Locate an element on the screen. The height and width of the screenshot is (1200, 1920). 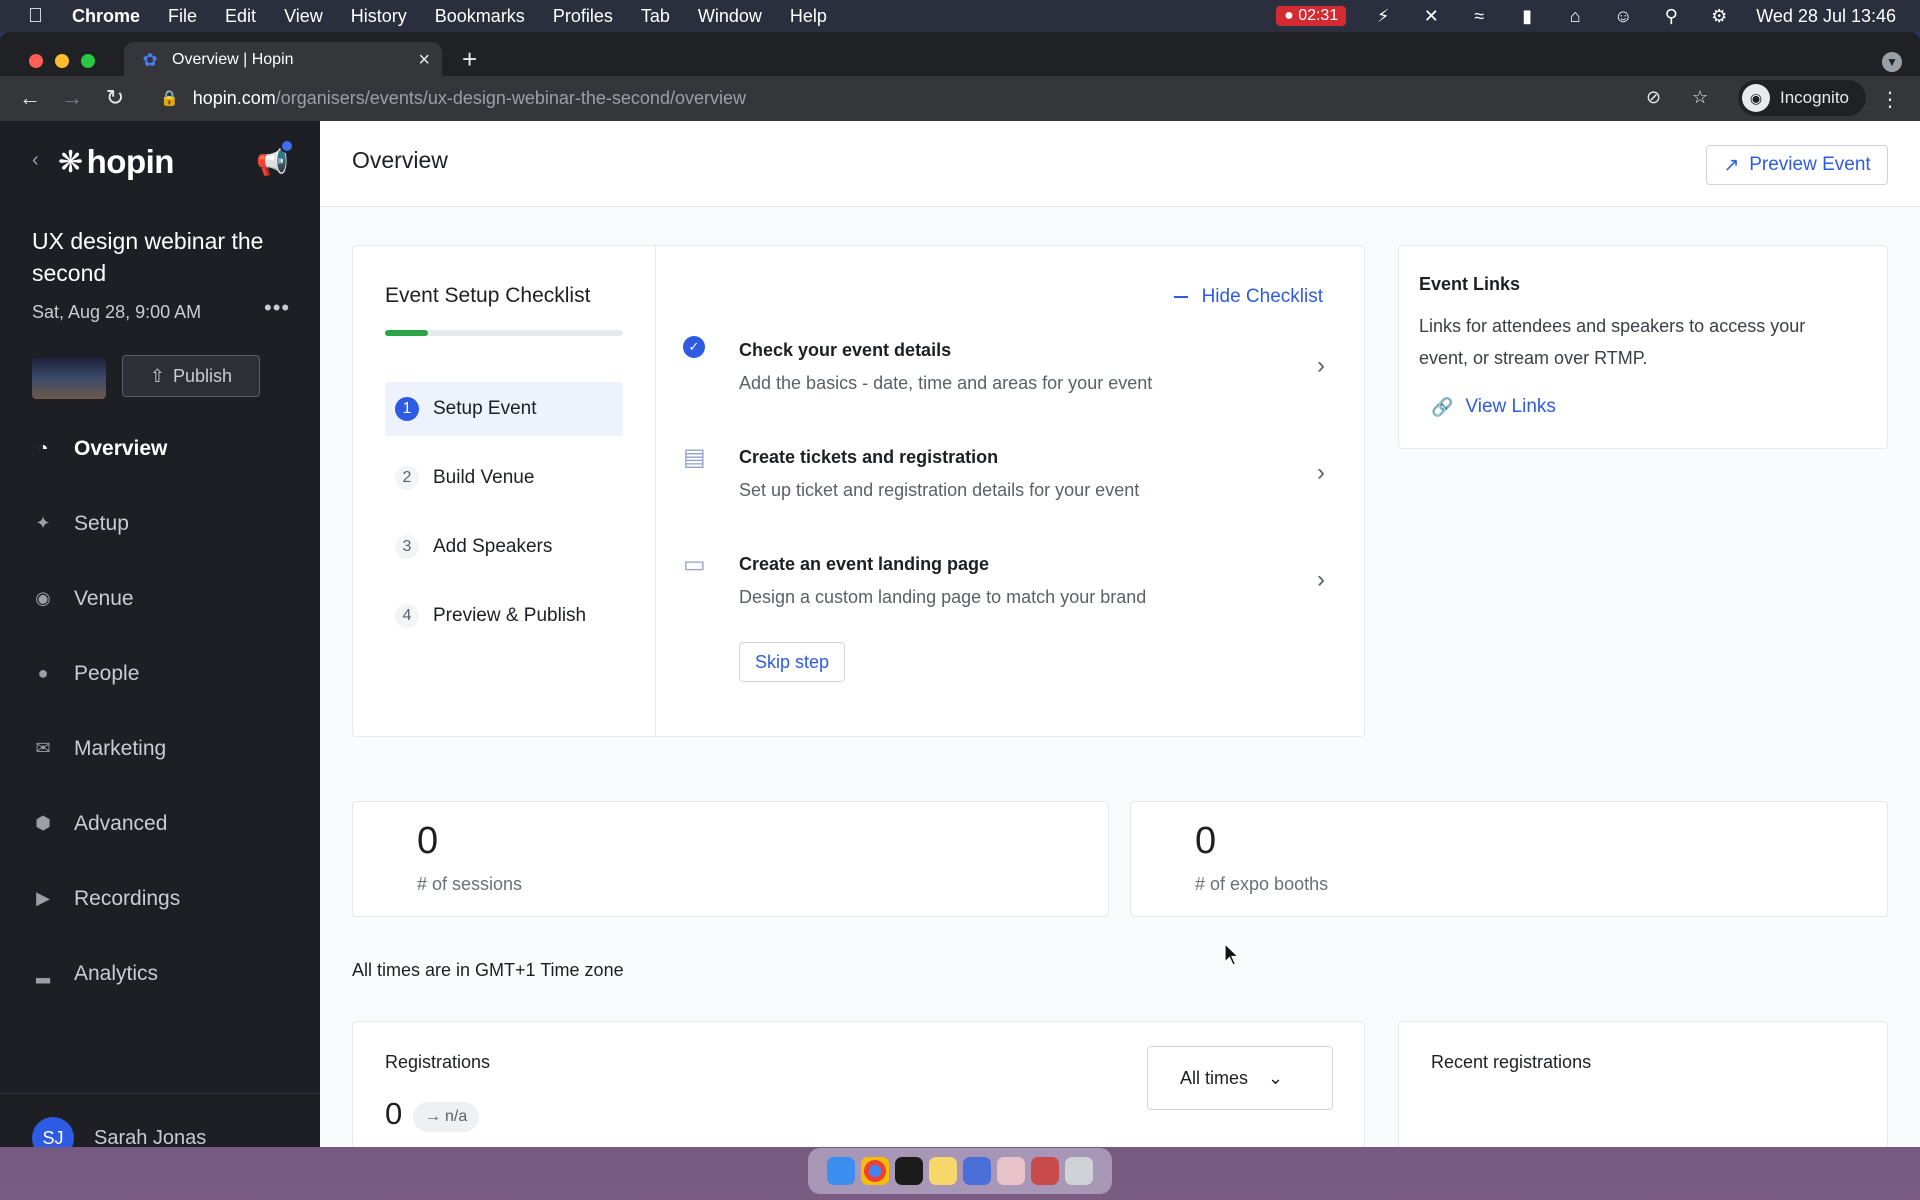
trash-icon is located at coordinates (1079, 1171).